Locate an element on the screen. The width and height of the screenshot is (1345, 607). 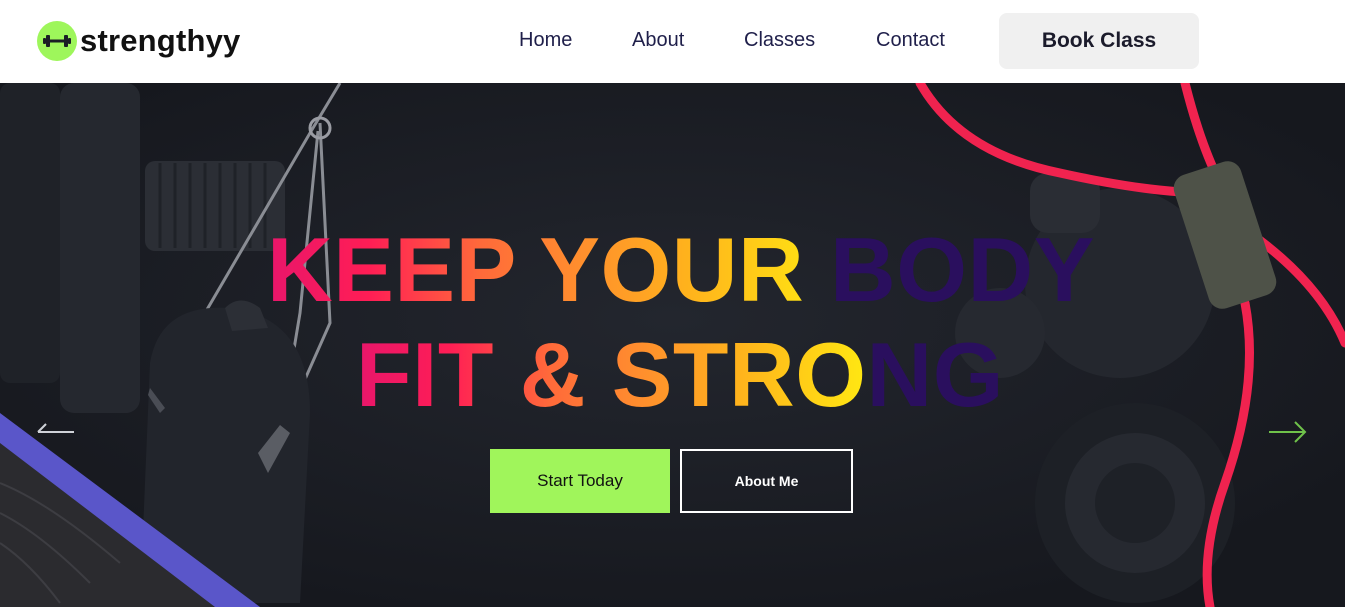
headline-line-1-dim: BODY is located at coordinates (962, 270).